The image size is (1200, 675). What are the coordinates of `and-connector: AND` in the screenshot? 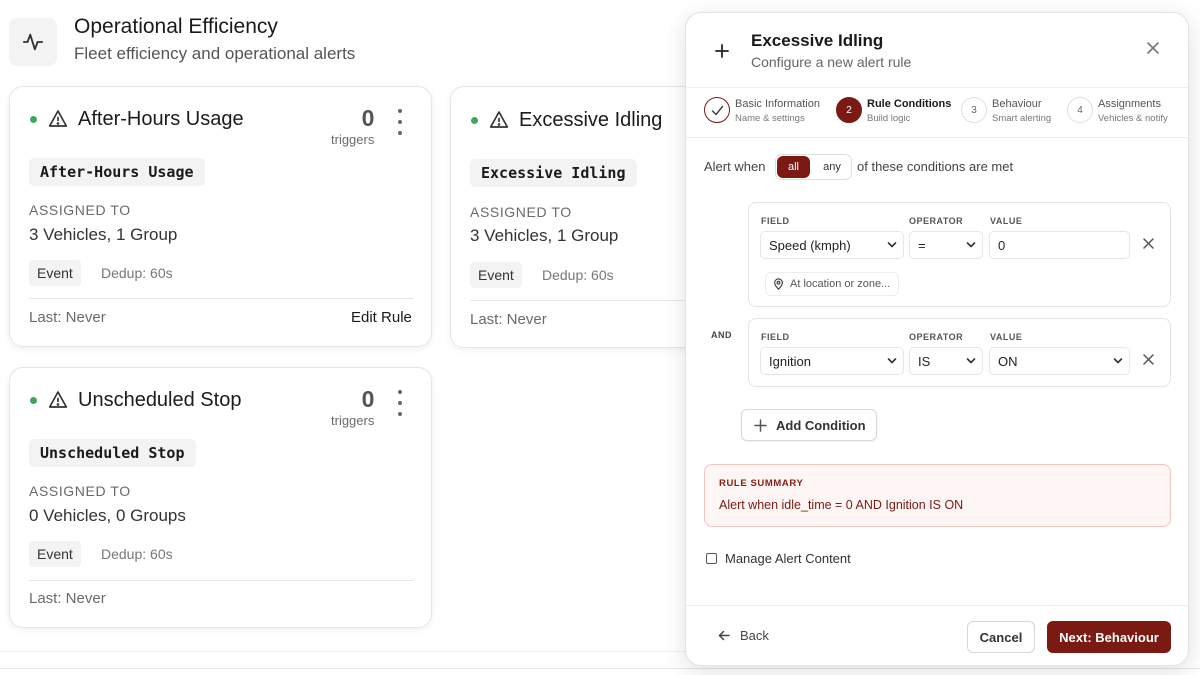 It's located at (721, 335).